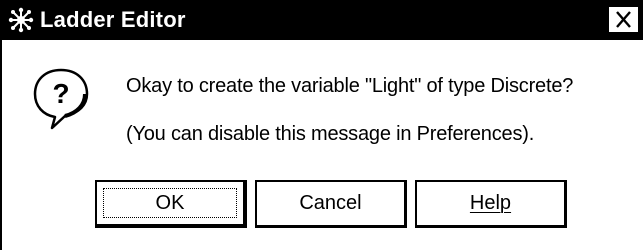  I want to click on cancel-button-label: Cancel, so click(330, 203).